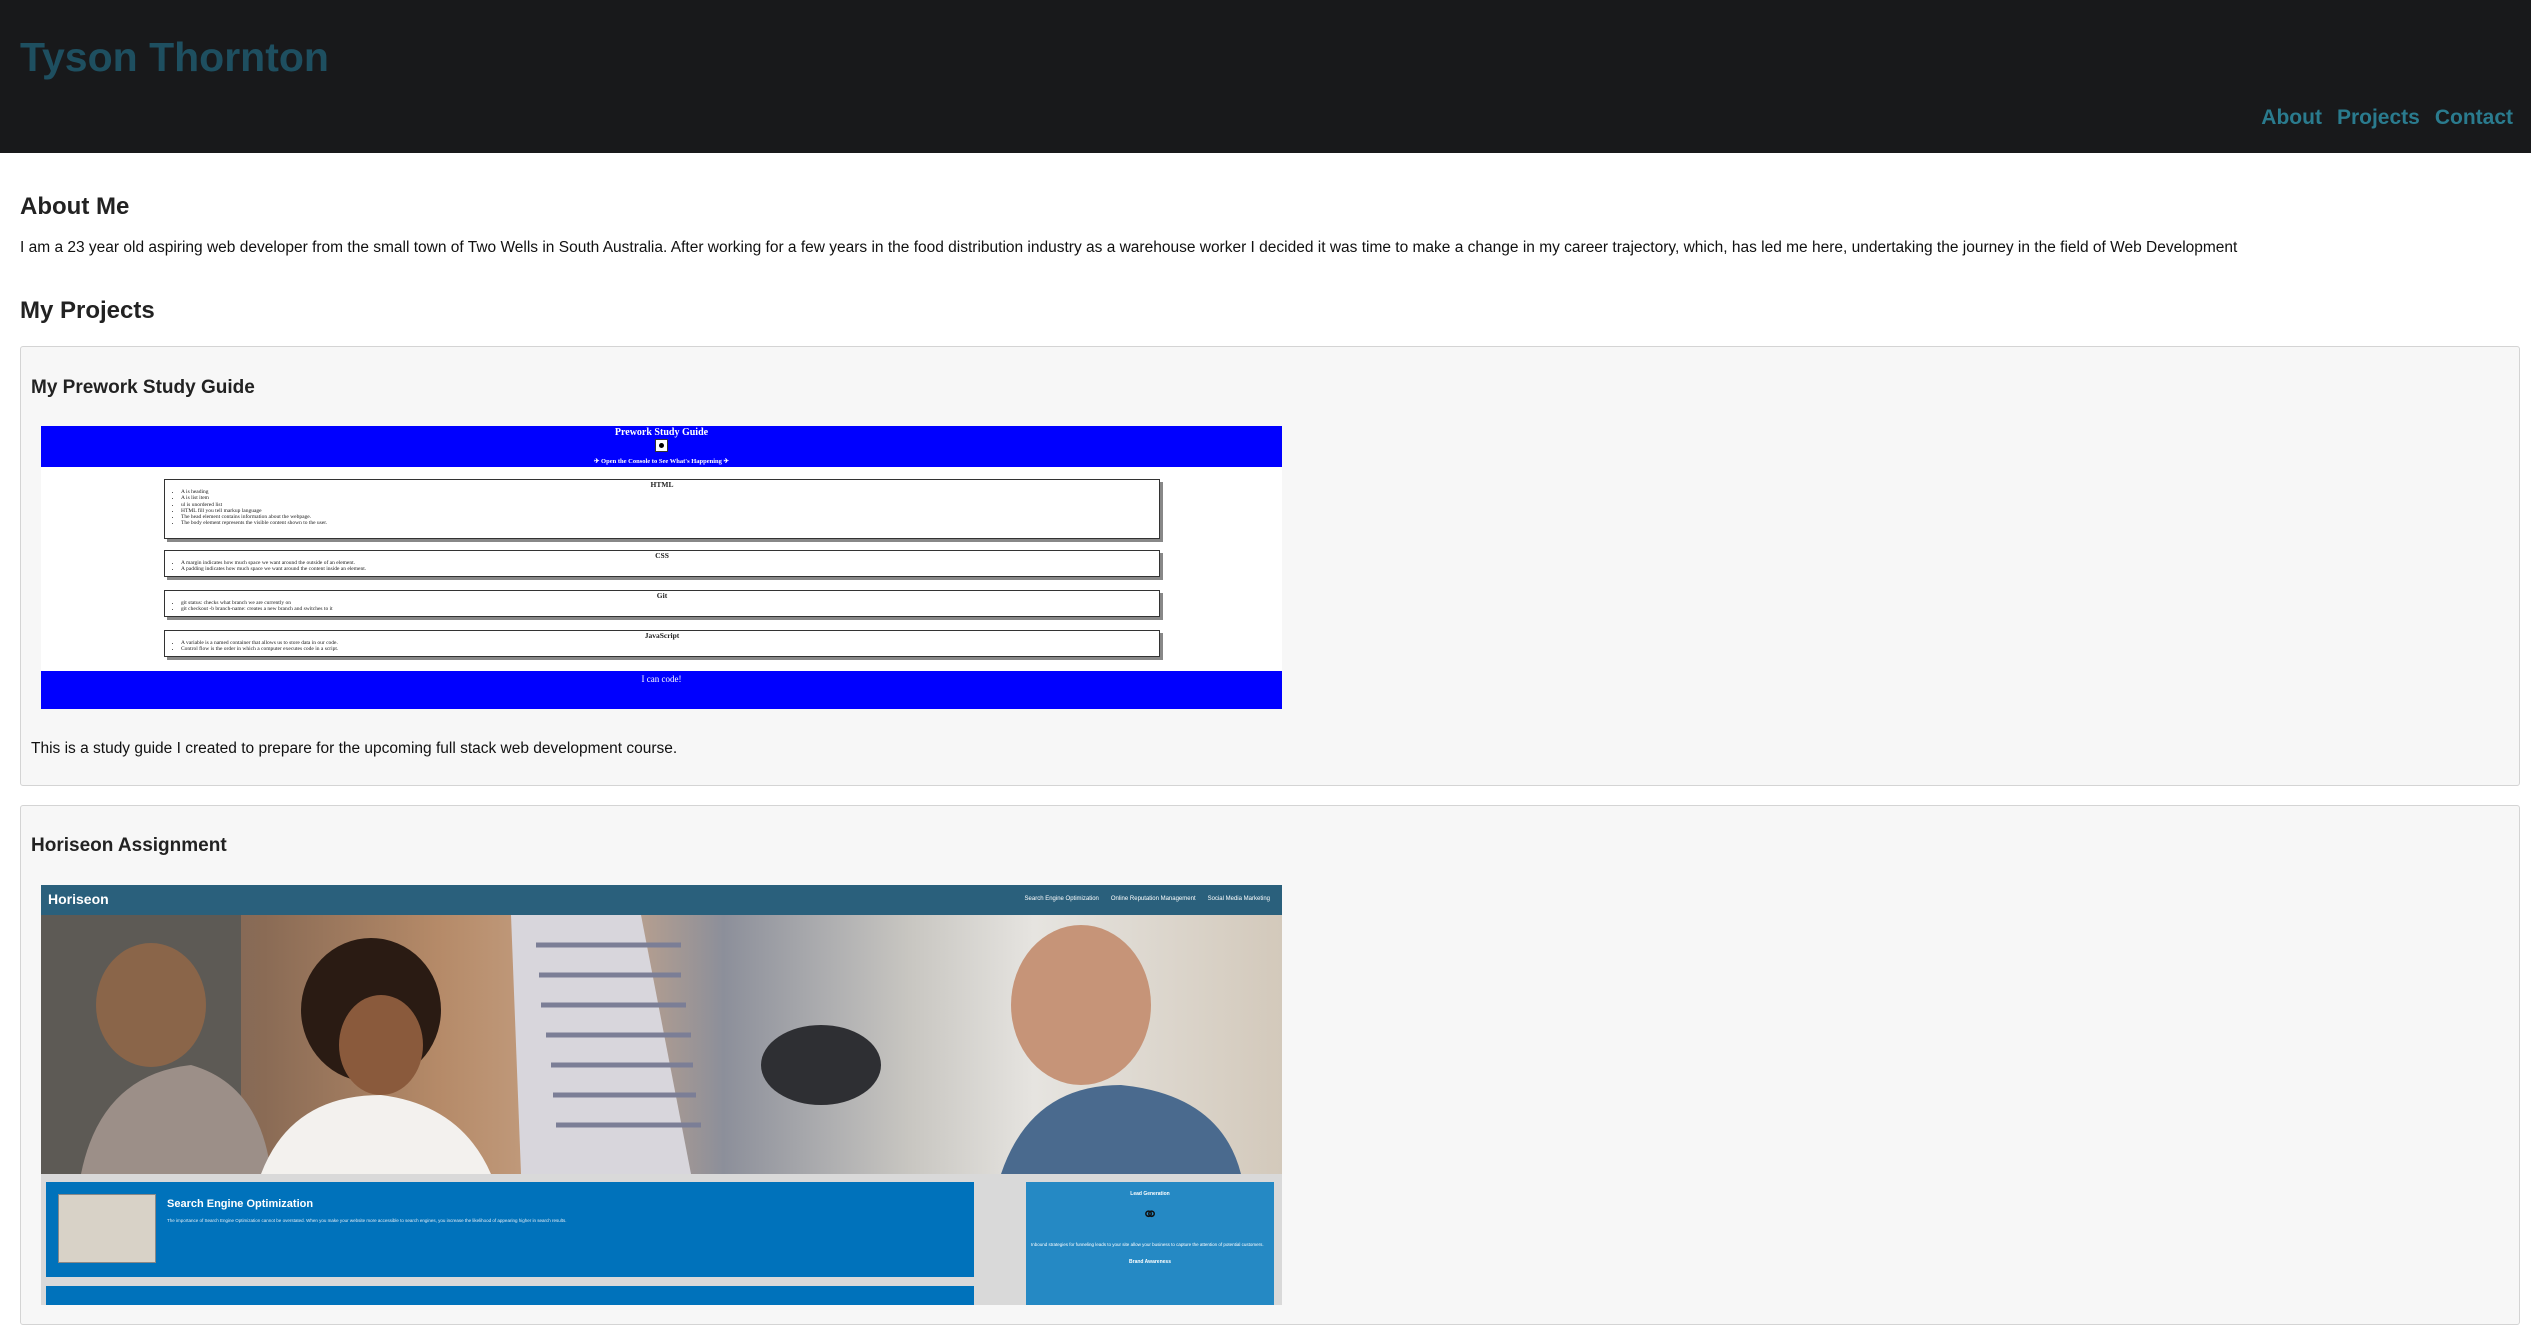 The height and width of the screenshot is (1325, 2531). What do you see at coordinates (2291, 118) in the screenshot?
I see `nav-about-link: About` at bounding box center [2291, 118].